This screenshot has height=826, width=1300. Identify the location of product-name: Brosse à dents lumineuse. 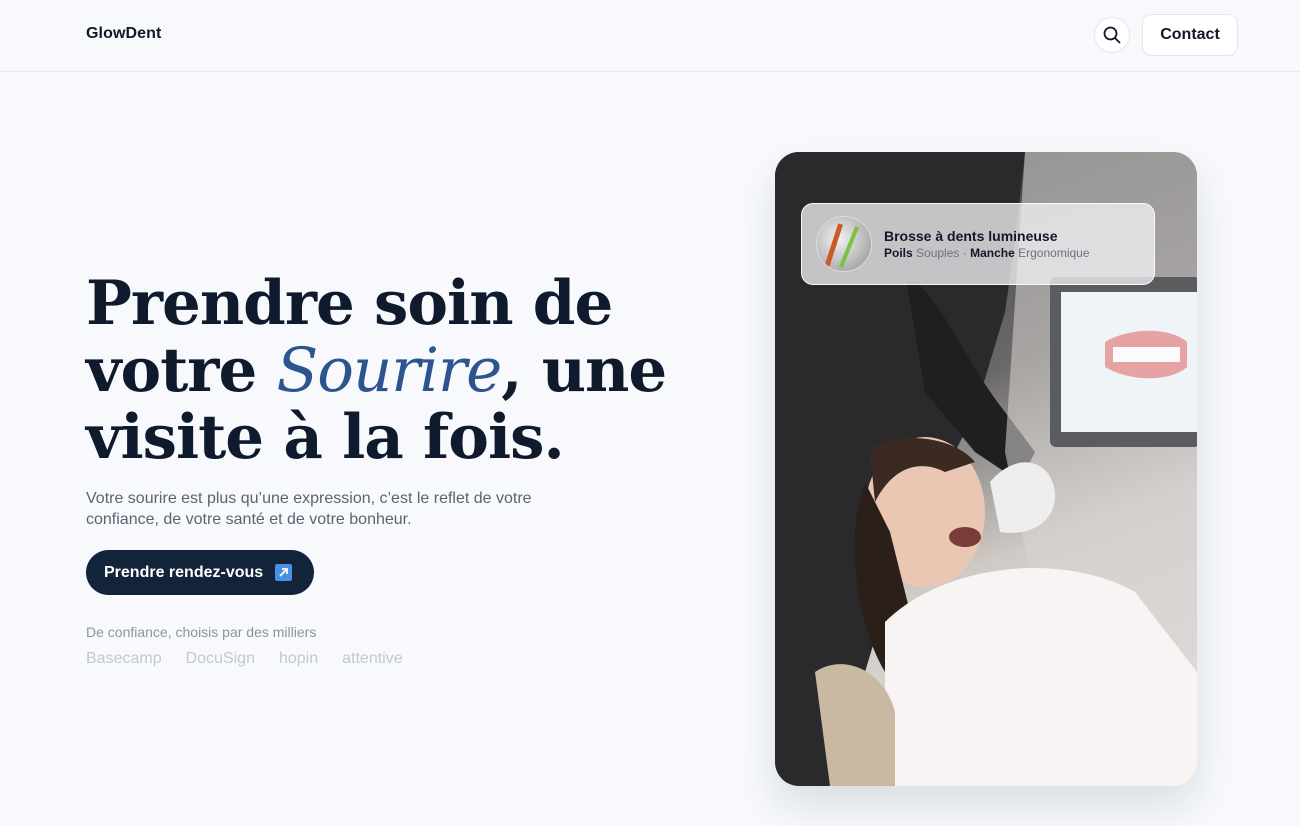
(971, 236).